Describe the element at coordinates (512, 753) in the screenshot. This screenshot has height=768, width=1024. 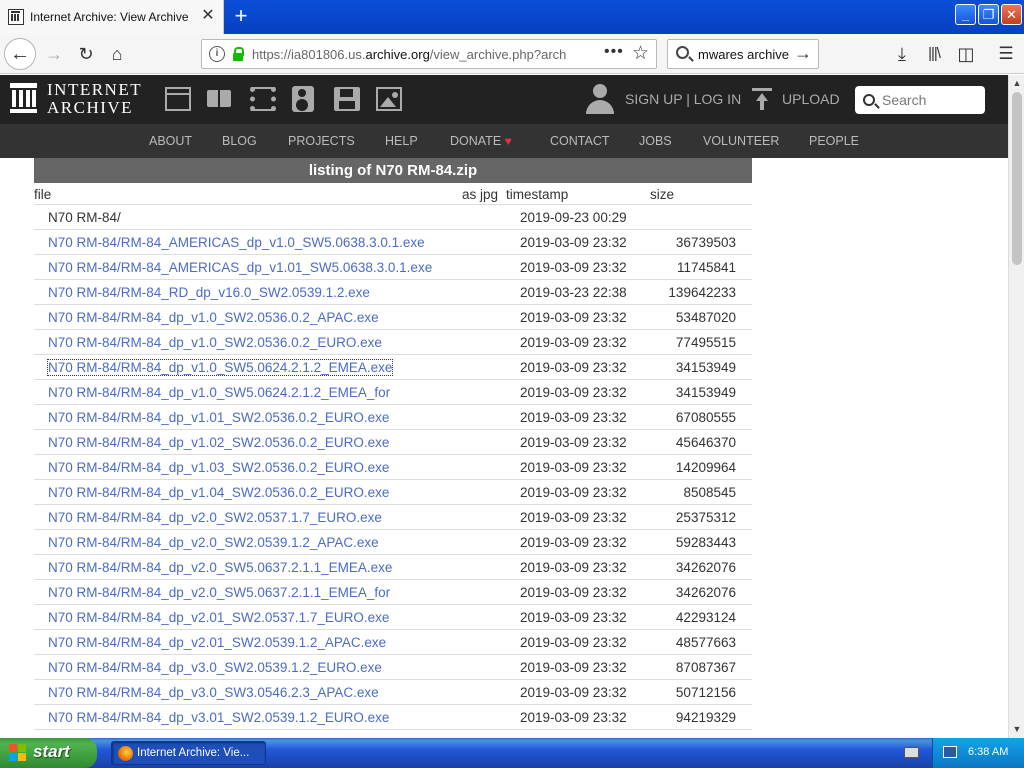
I see `windows-taskbar: start Internet Archive: Vie... 6:38 AM` at that location.